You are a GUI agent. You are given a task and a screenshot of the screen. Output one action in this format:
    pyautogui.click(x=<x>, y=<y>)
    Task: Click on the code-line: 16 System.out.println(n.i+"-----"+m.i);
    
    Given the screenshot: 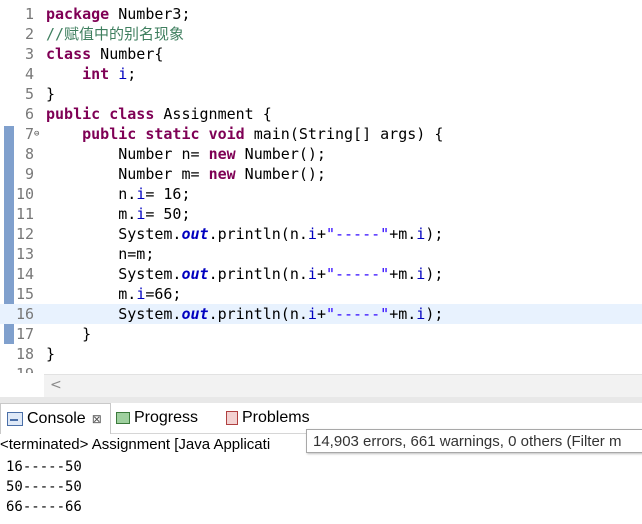 What is the action you would take?
    pyautogui.click(x=321, y=314)
    